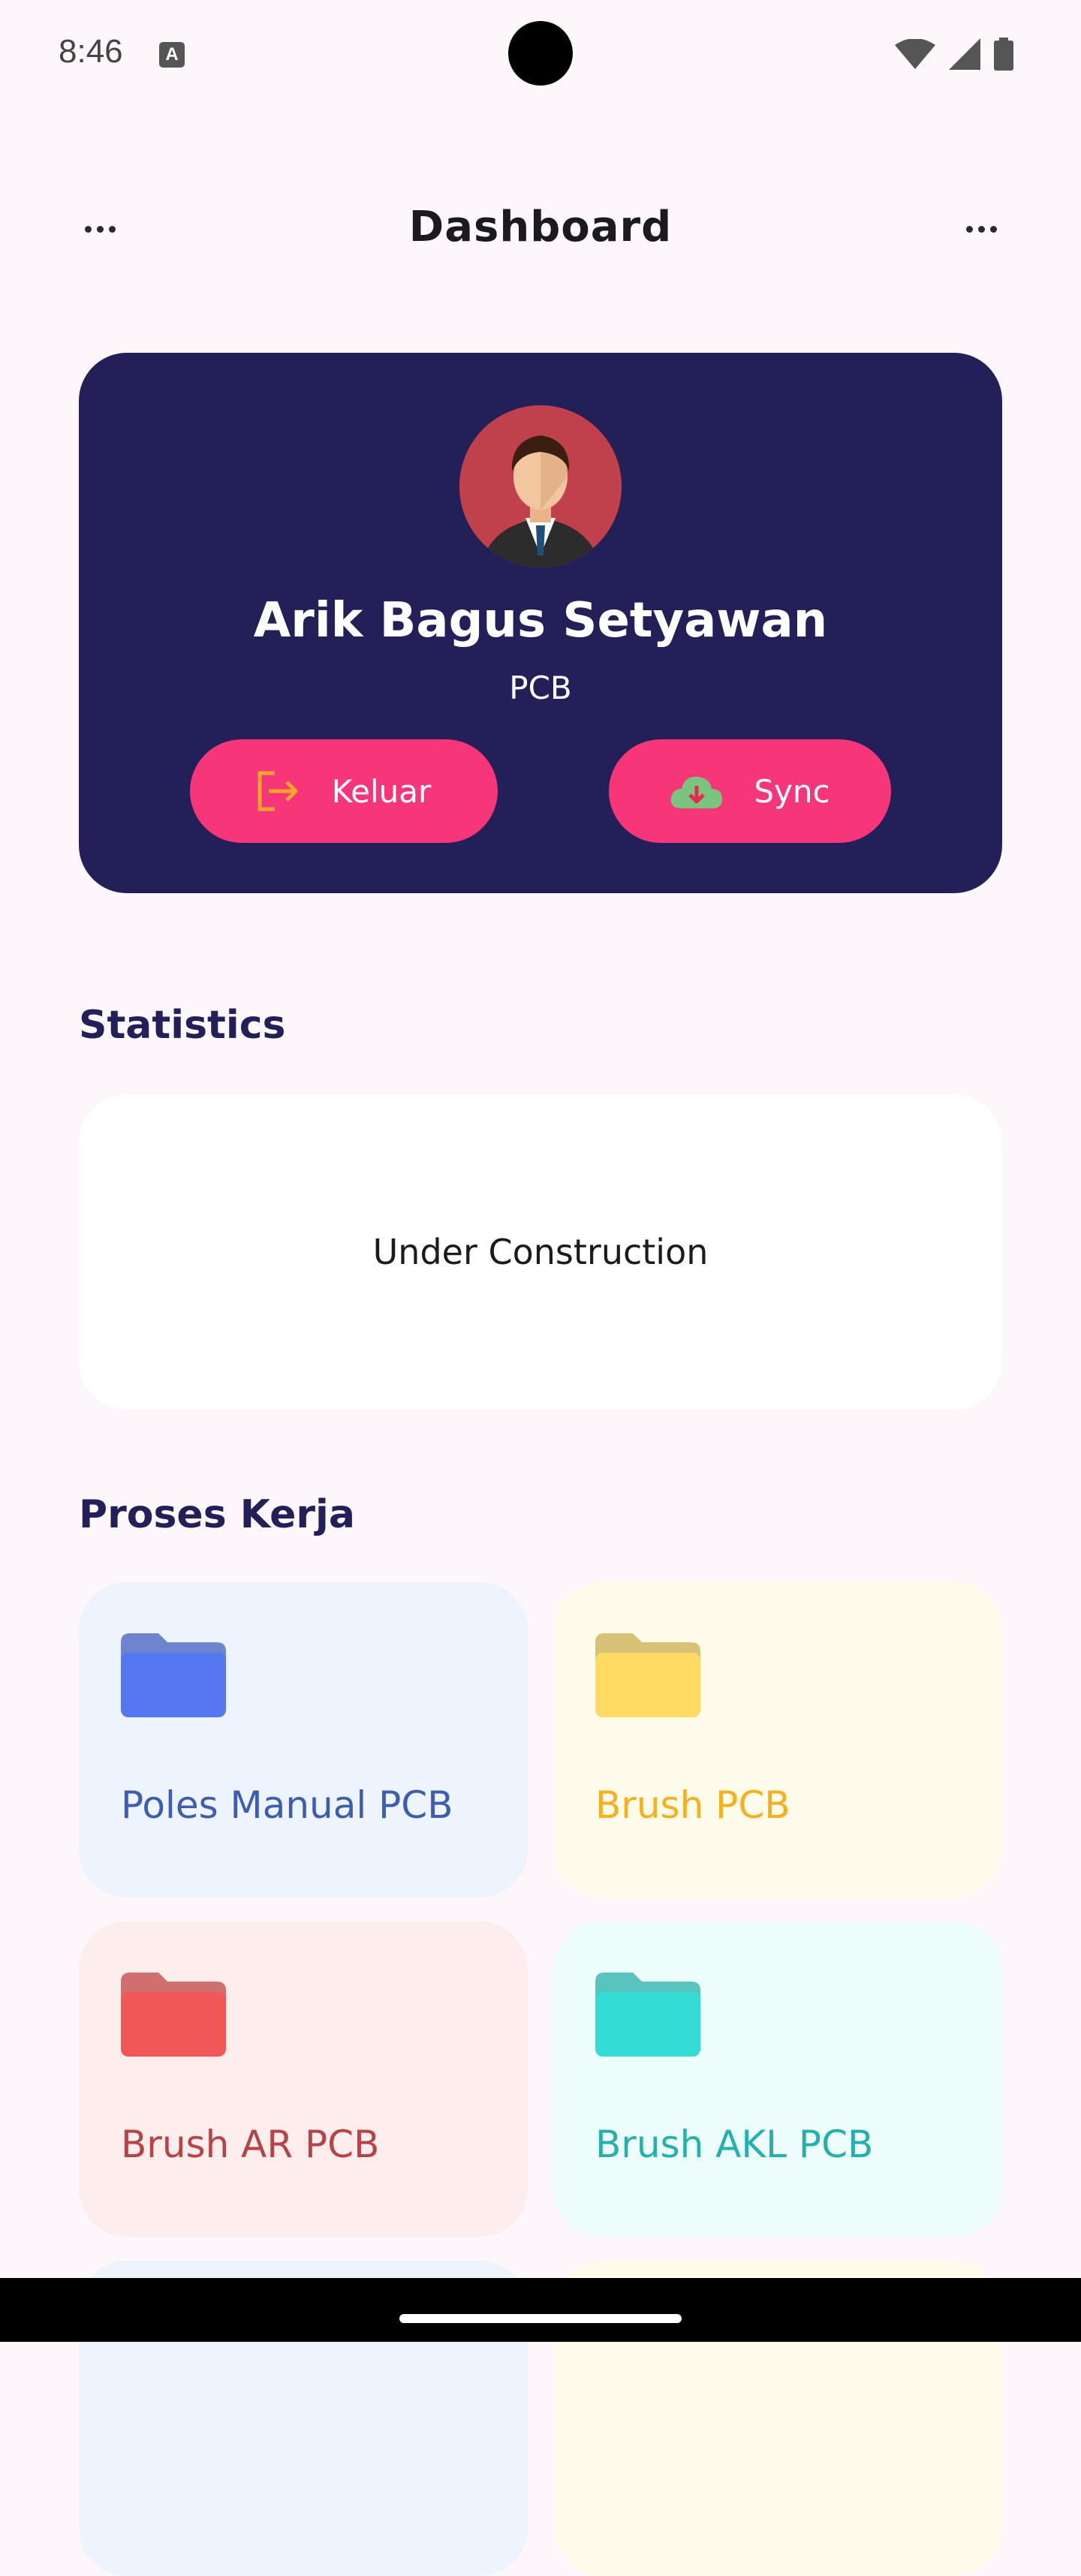  I want to click on logout-button: Keluar, so click(344, 791).